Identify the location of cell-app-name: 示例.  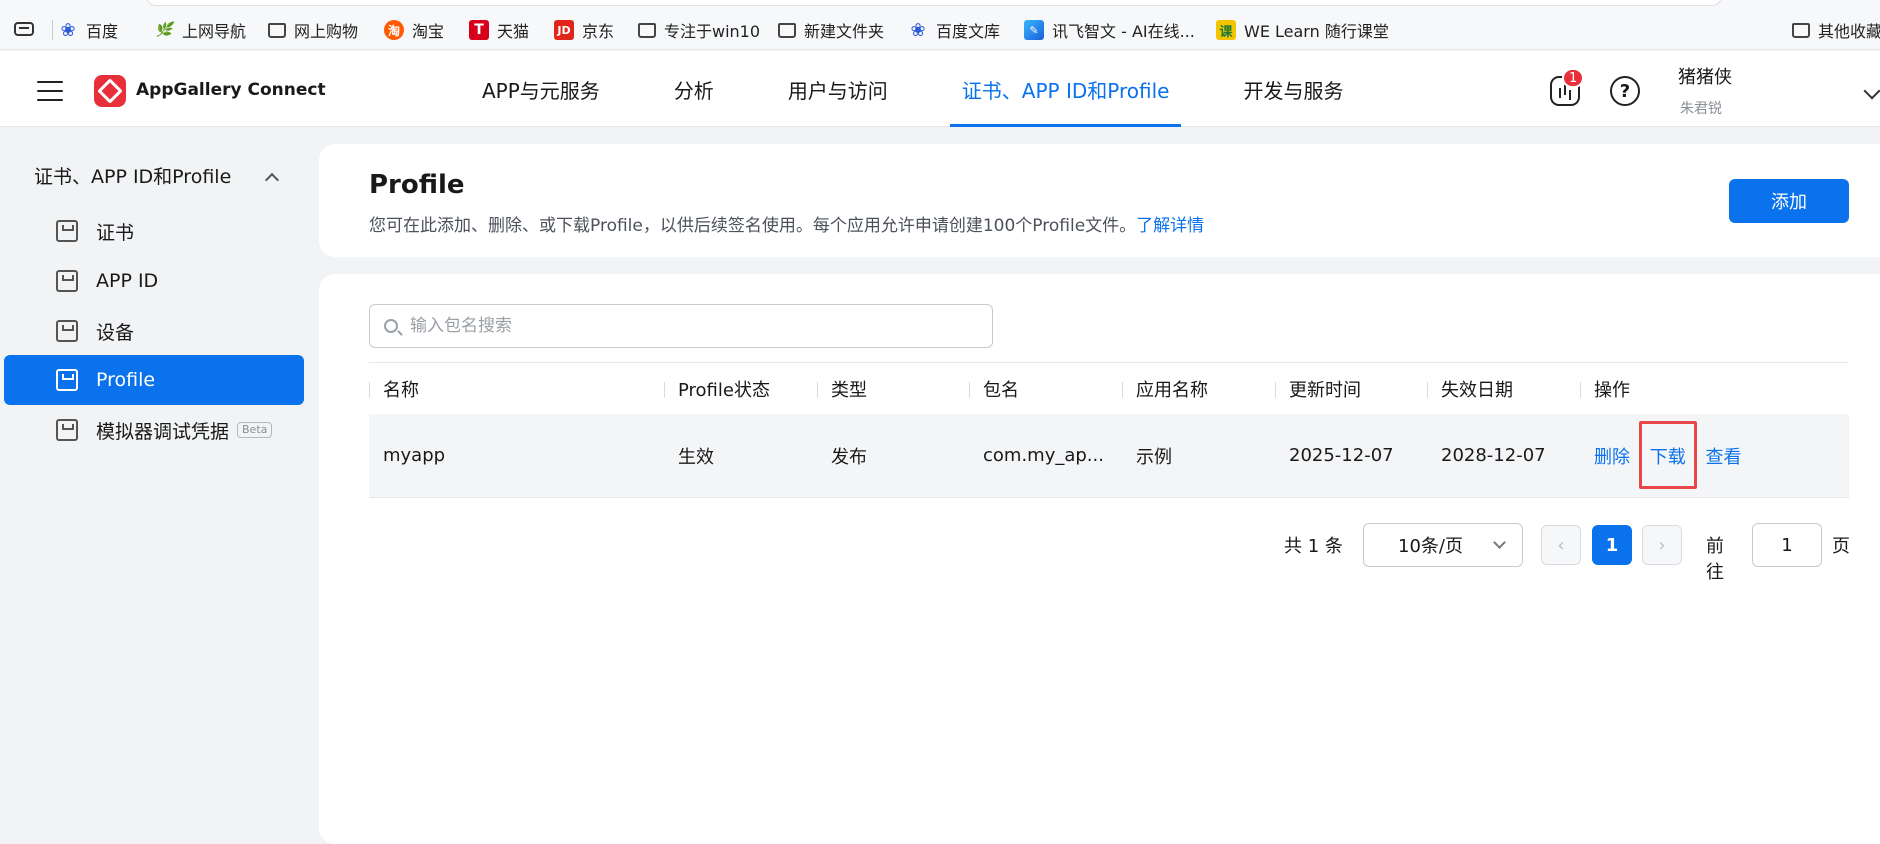
(1154, 457).